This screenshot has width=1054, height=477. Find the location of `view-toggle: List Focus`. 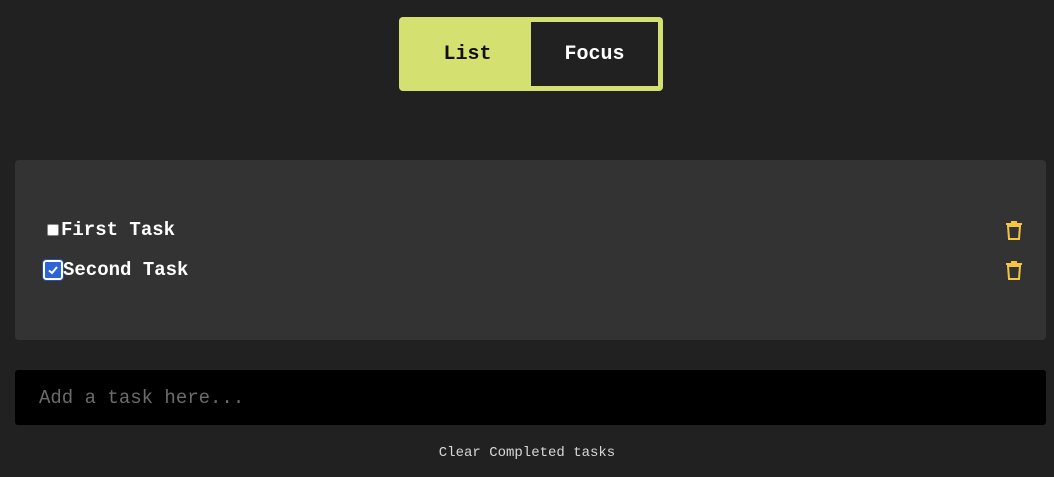

view-toggle: List Focus is located at coordinates (531, 54).